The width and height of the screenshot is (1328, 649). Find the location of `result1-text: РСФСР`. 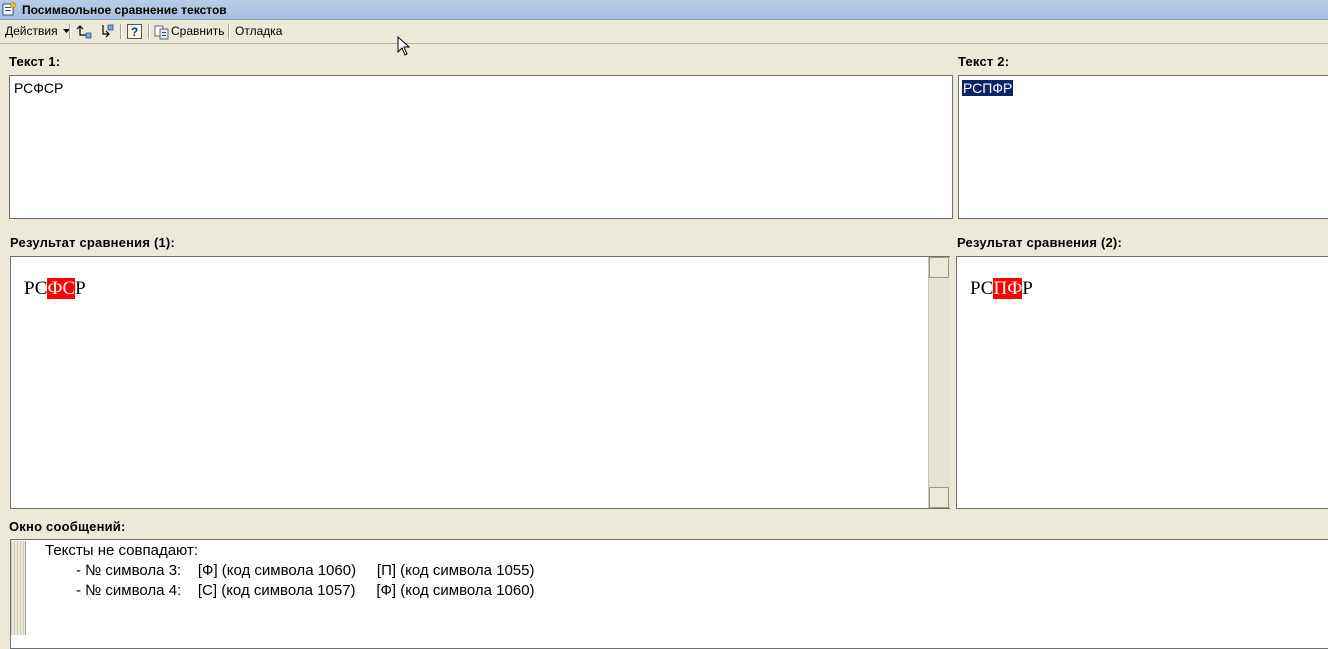

result1-text: РСФСР is located at coordinates (55, 289).